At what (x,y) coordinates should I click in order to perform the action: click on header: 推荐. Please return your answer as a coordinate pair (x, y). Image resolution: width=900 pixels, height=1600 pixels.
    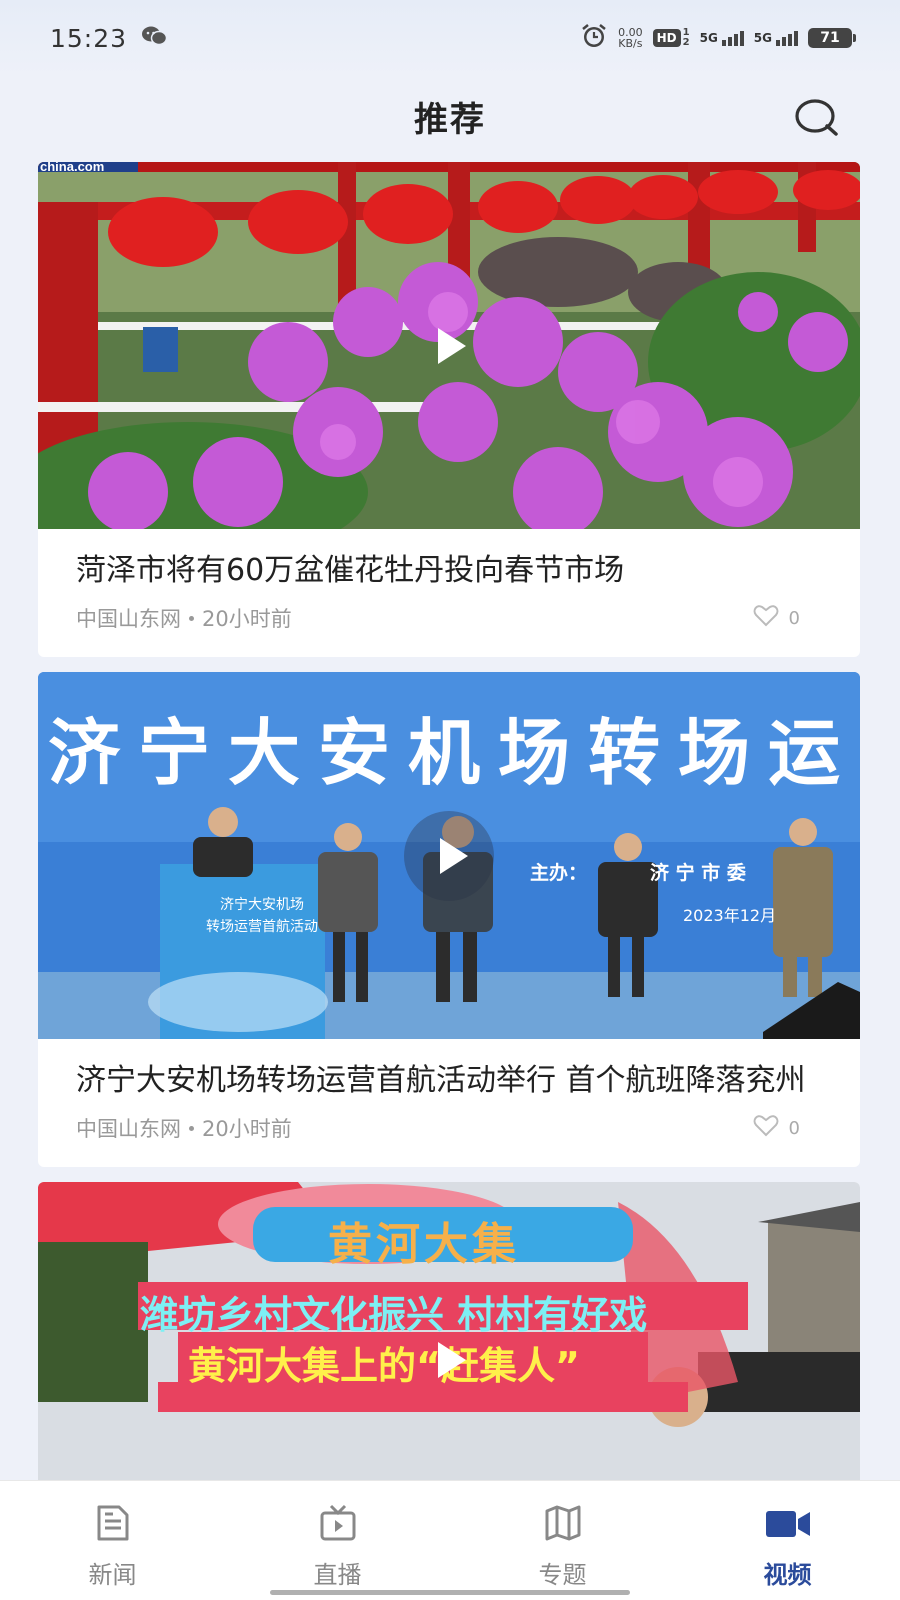
    Looking at the image, I should click on (450, 116).